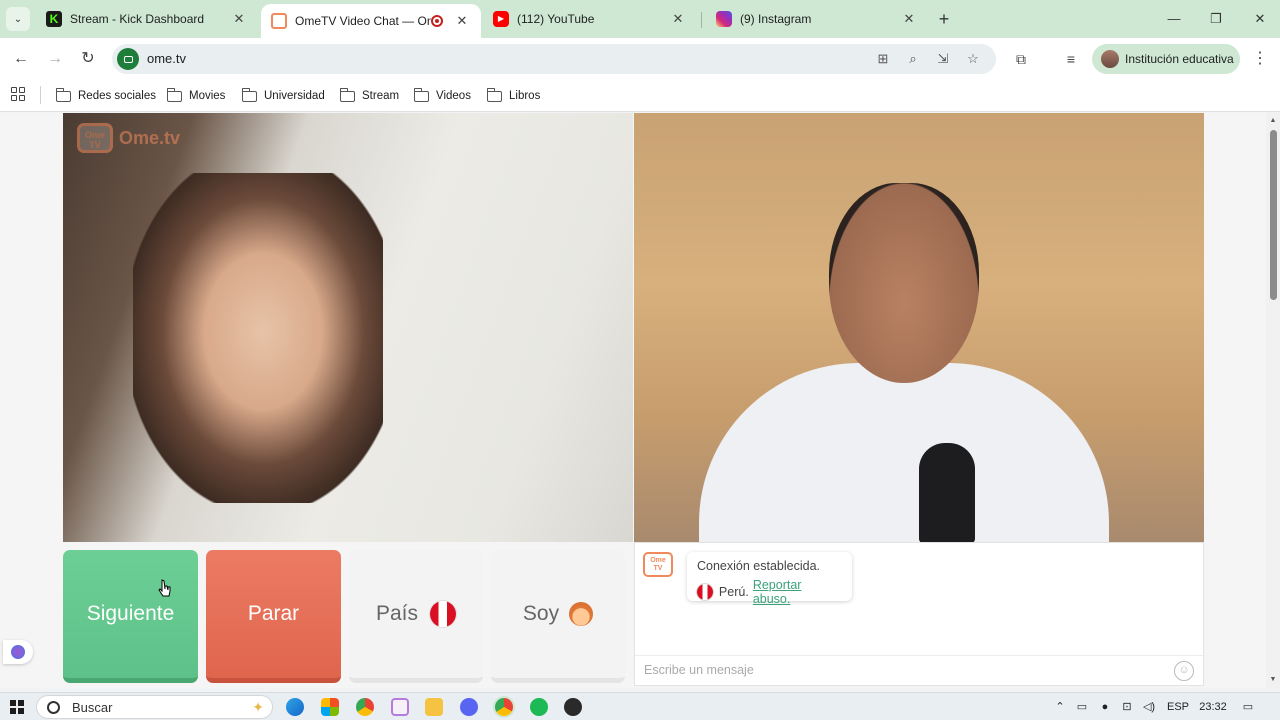  Describe the element at coordinates (1105, 707) in the screenshot. I see `microphone-icon: ●` at that location.